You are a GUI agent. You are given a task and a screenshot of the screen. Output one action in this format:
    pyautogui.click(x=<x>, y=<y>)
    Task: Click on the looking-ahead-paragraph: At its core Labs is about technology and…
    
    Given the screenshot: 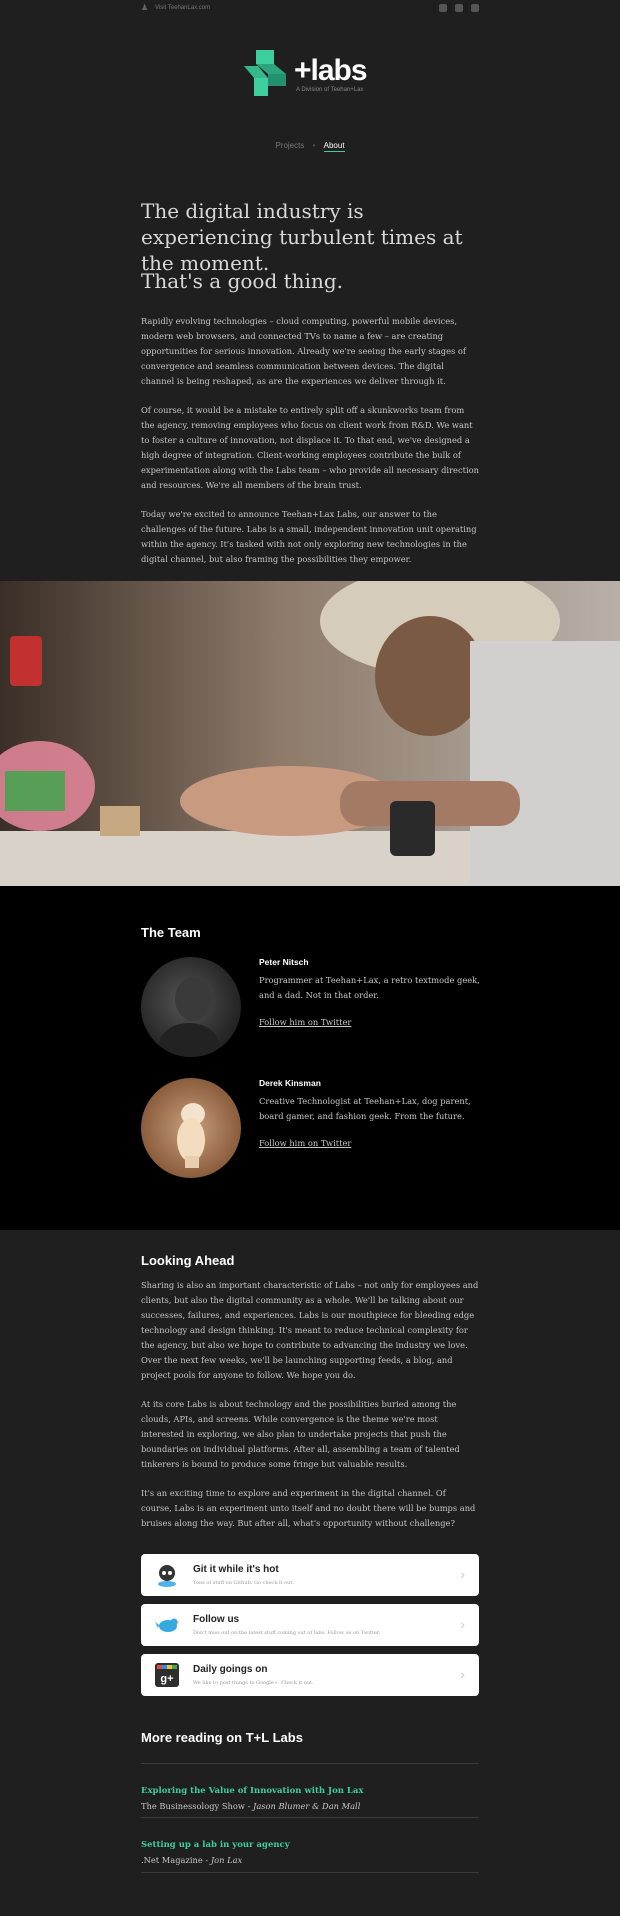 What is the action you would take?
    pyautogui.click(x=300, y=1434)
    